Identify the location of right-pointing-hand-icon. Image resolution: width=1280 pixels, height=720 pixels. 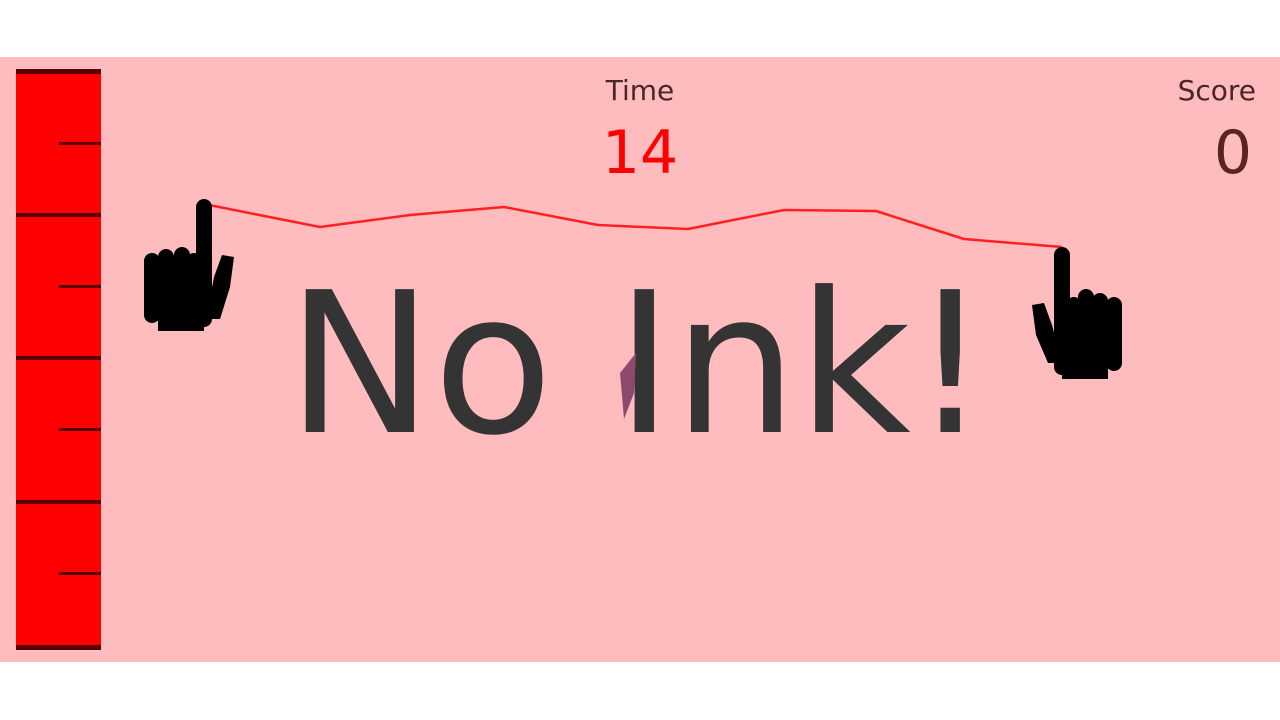
(1077, 313).